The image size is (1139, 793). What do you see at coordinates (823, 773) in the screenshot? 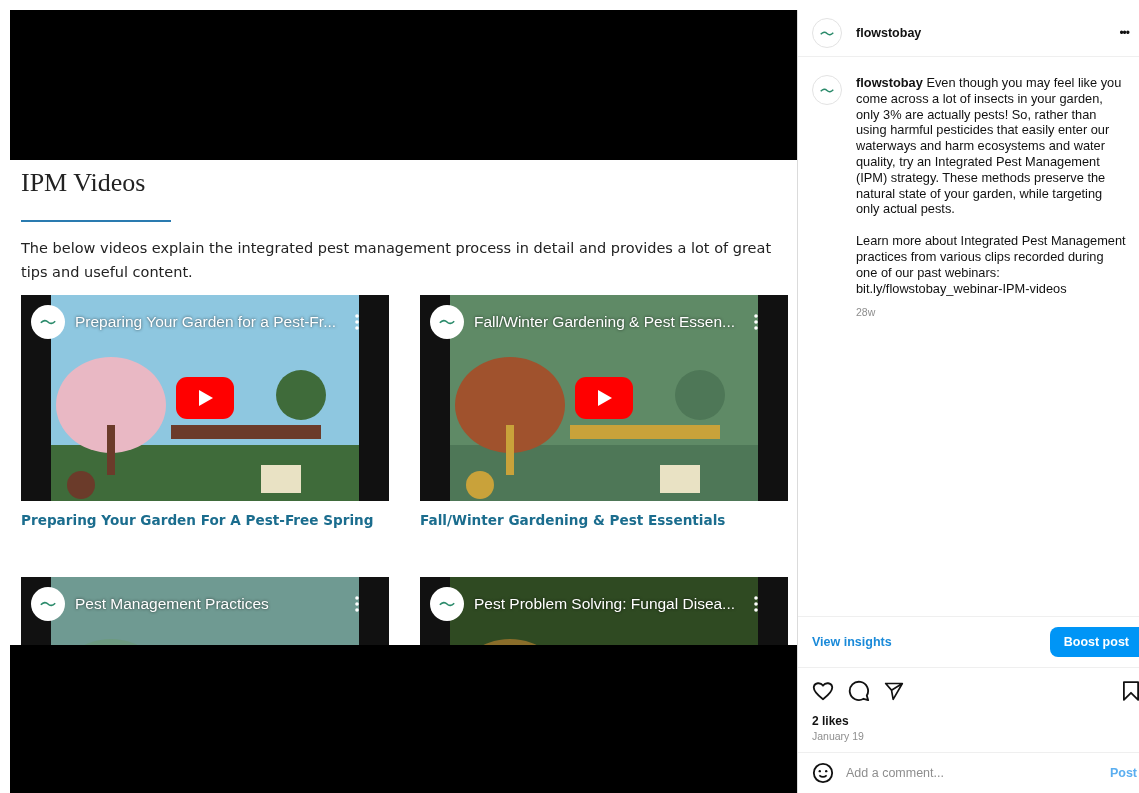
I see `emoji-icon` at bounding box center [823, 773].